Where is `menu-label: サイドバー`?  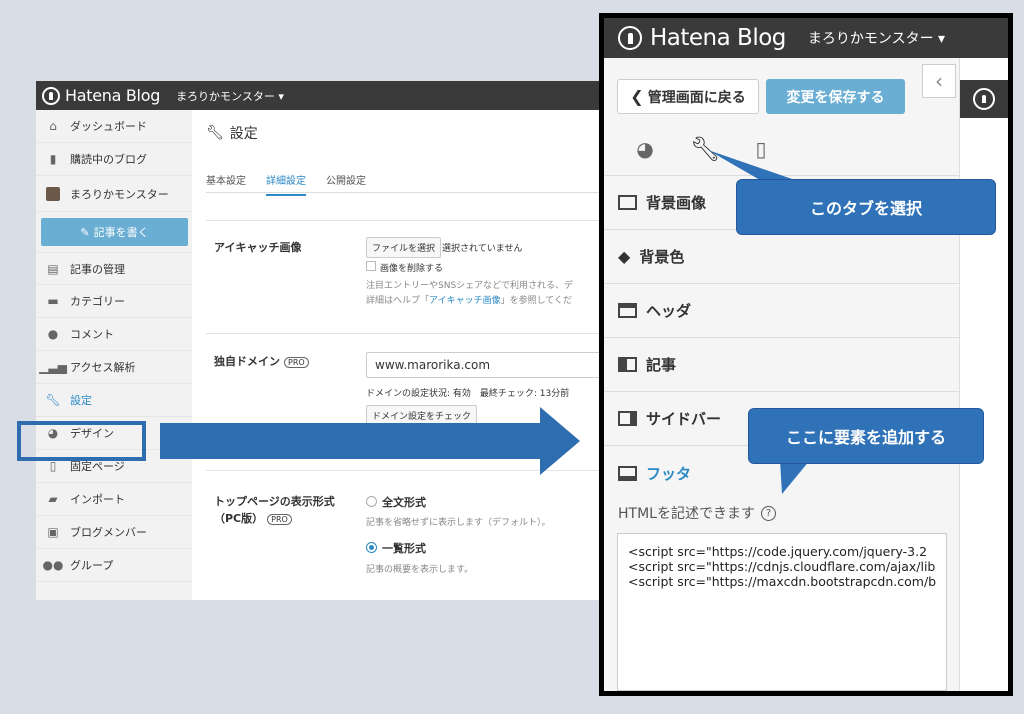 menu-label: サイドバー is located at coordinates (684, 419).